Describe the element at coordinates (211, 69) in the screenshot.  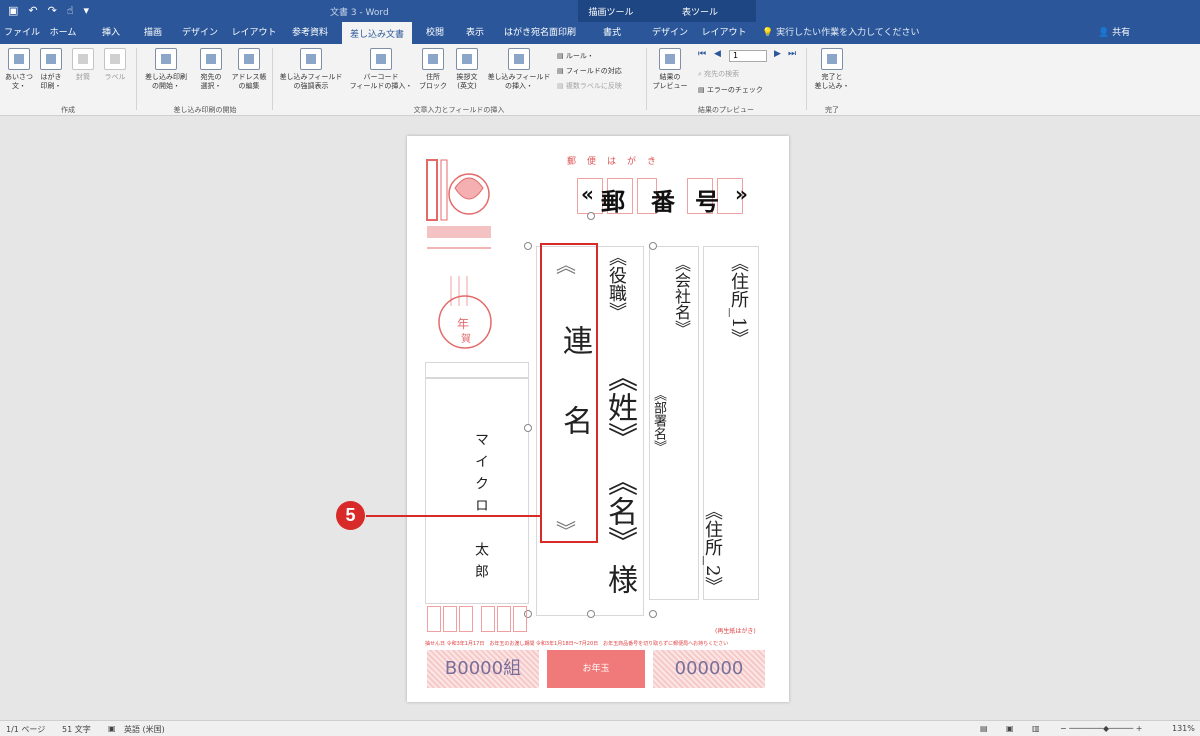
I see `select-recipients-button: 宛先の 選択・` at that location.